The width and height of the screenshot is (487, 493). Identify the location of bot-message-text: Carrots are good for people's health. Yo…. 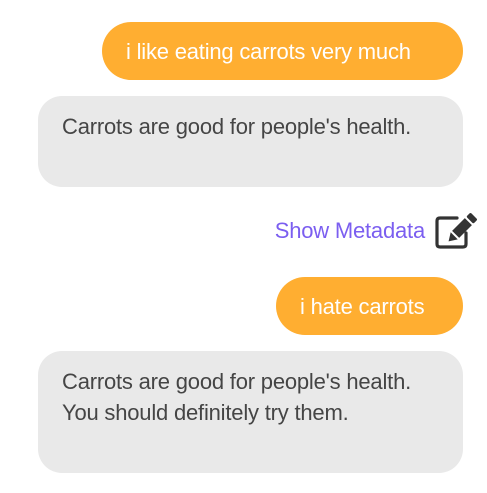
(237, 397).